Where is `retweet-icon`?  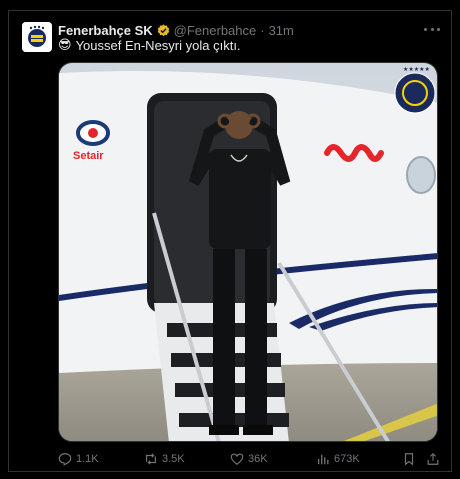
retweet-icon is located at coordinates (151, 459).